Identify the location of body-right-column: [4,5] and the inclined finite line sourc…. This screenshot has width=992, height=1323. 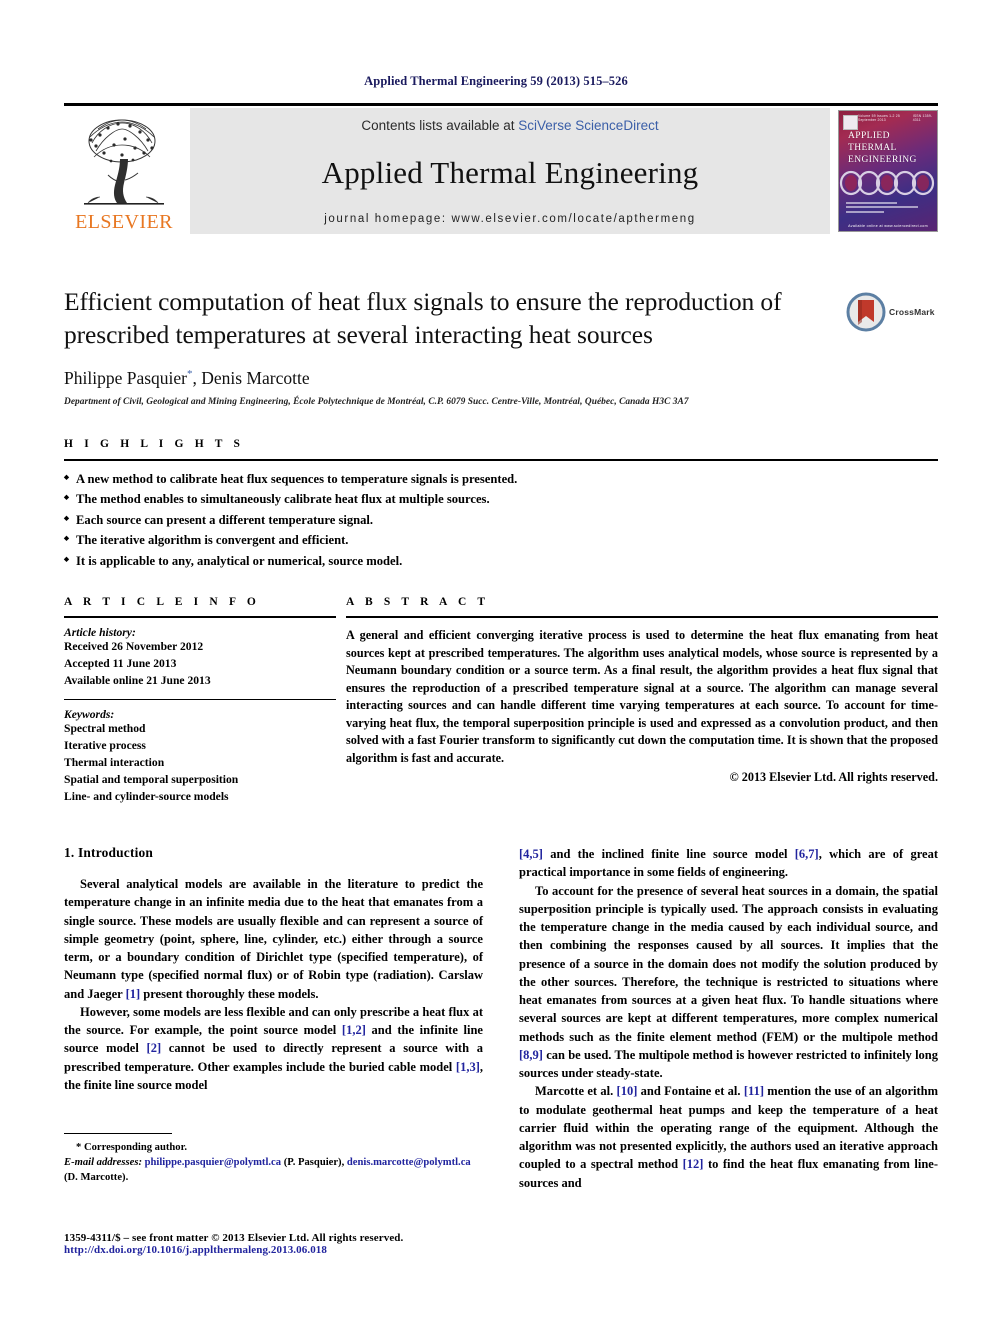
(728, 1018).